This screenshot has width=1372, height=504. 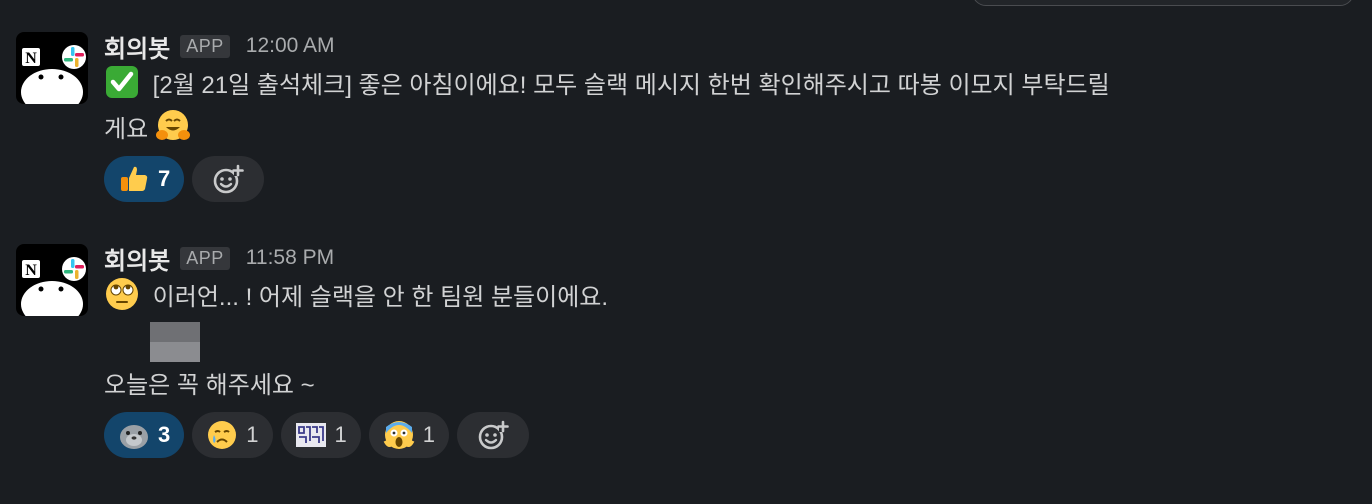 I want to click on message-line: 이러언... ! 어제 슬랙을 안 한 팀원 분들이에요., so click(x=380, y=297).